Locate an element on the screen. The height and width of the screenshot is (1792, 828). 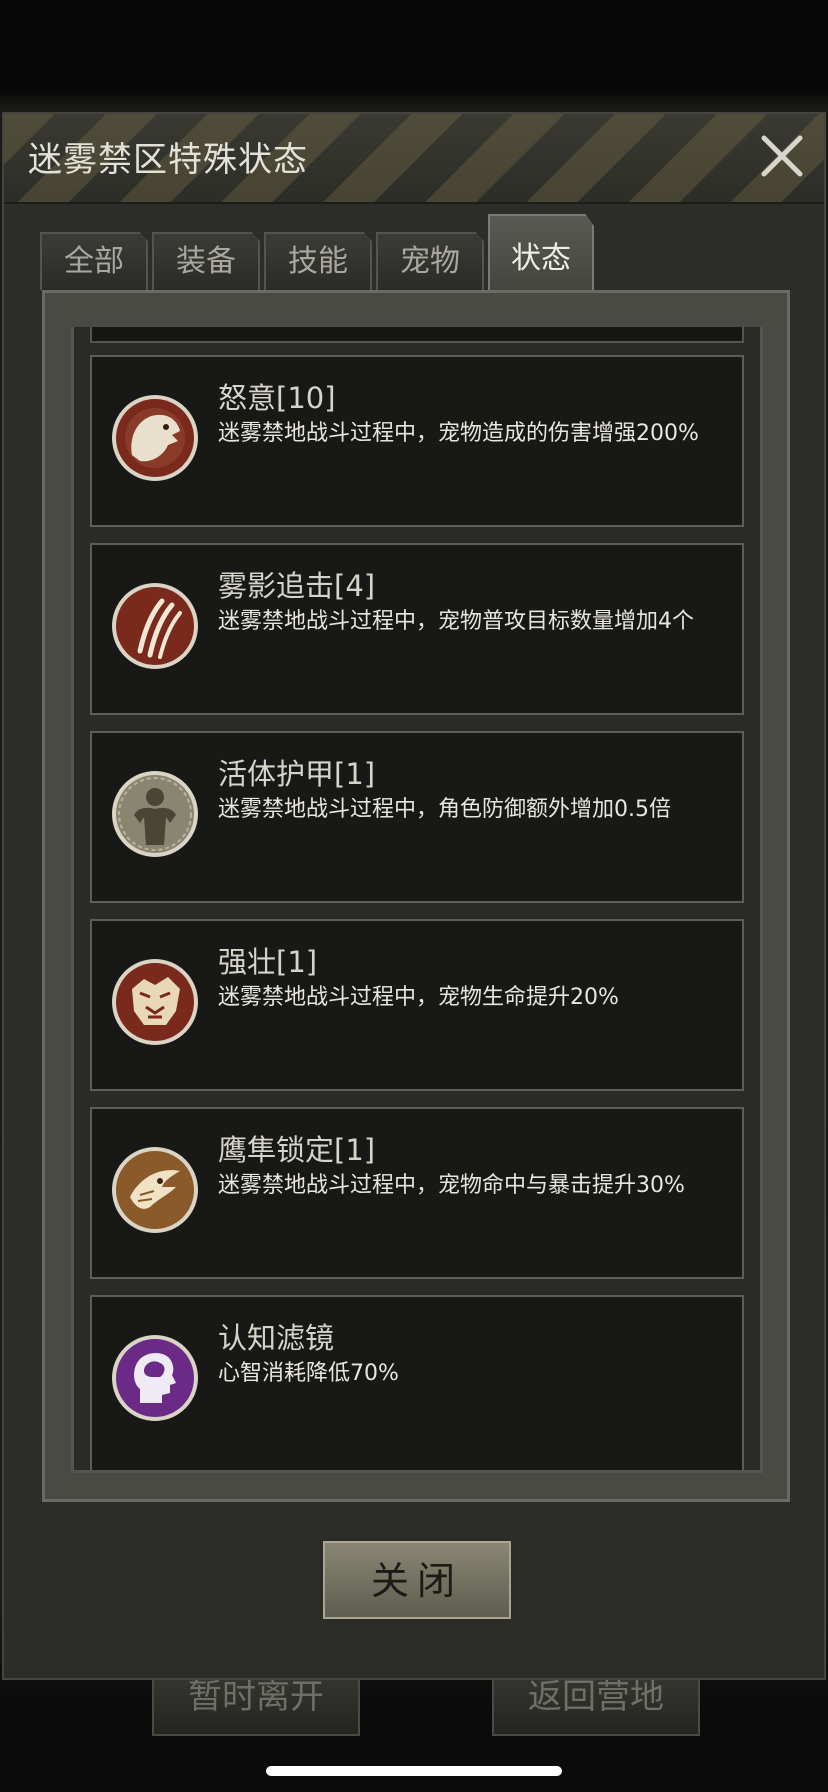
list-item: 强壮[1] 迷雾禁地战斗过程中，宠物生命提升20% is located at coordinates (417, 1005).